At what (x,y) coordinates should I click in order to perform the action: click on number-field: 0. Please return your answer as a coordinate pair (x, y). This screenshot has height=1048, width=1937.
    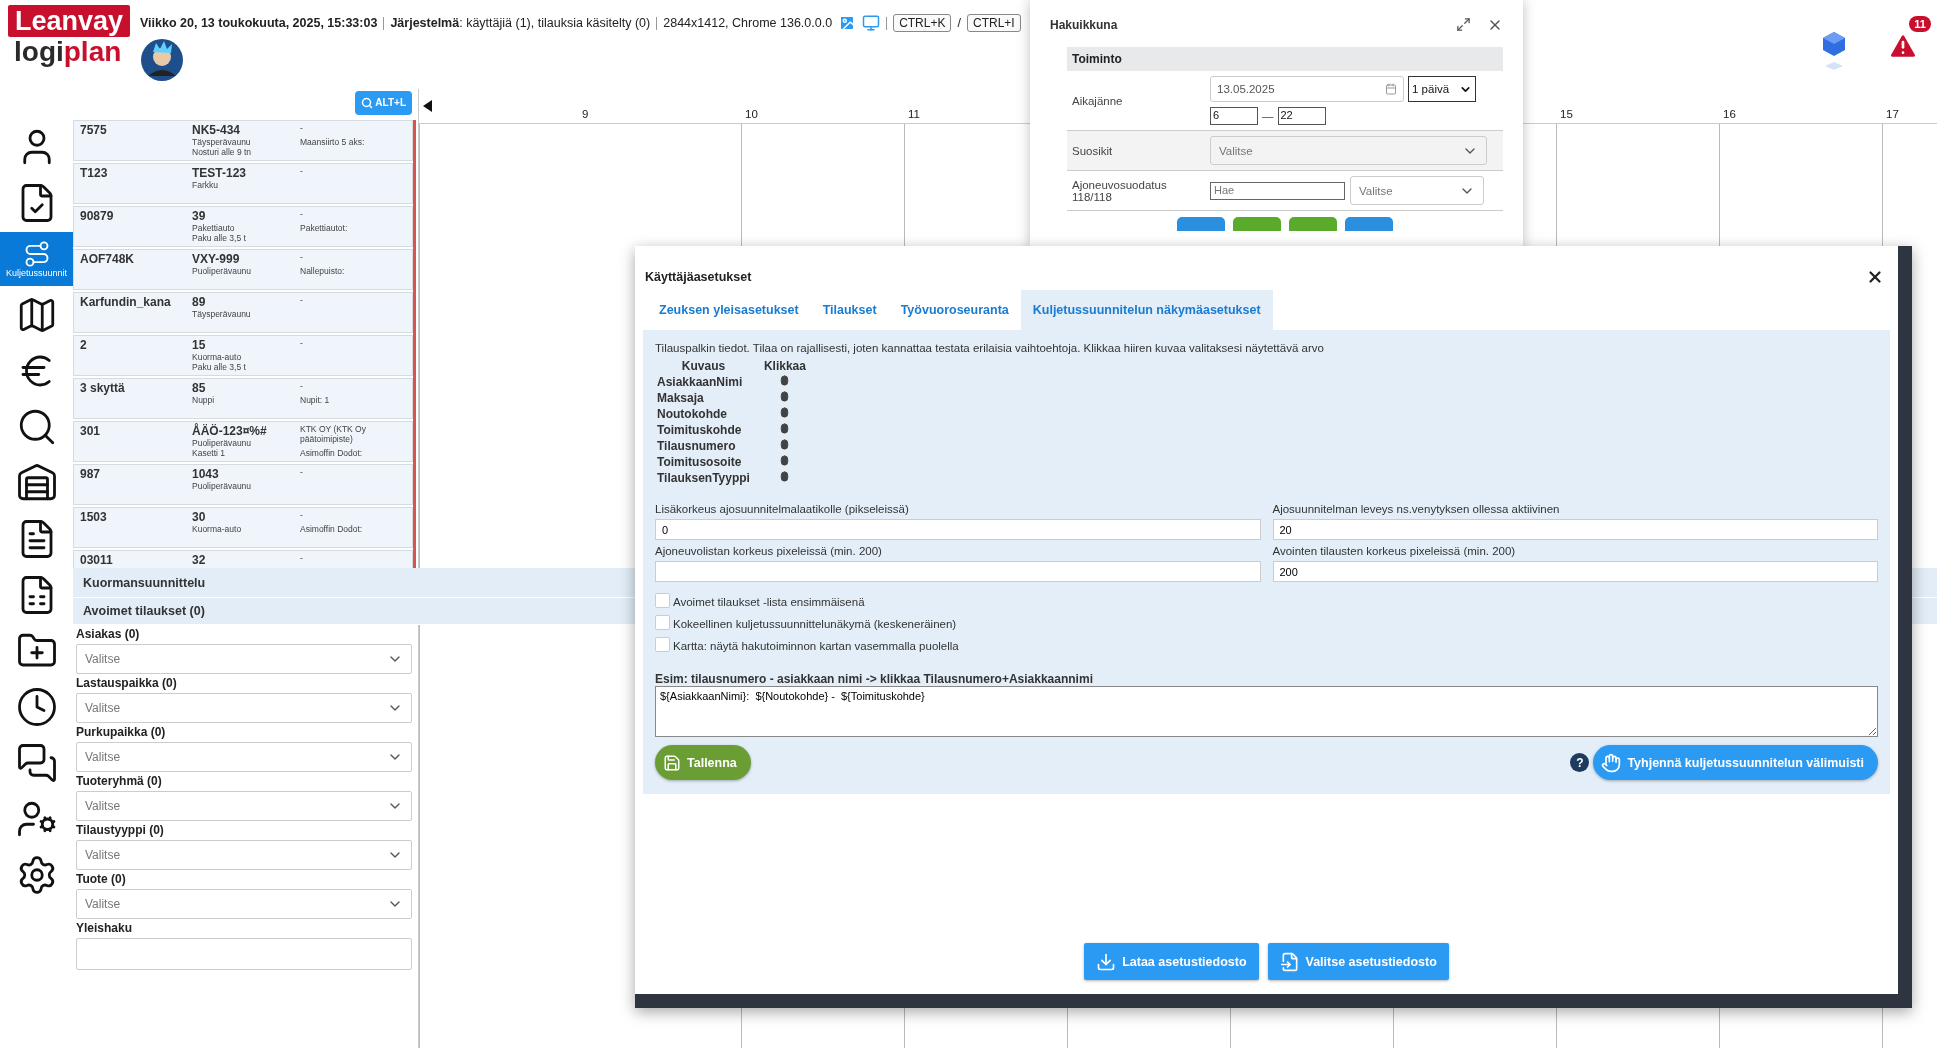
    Looking at the image, I should click on (958, 529).